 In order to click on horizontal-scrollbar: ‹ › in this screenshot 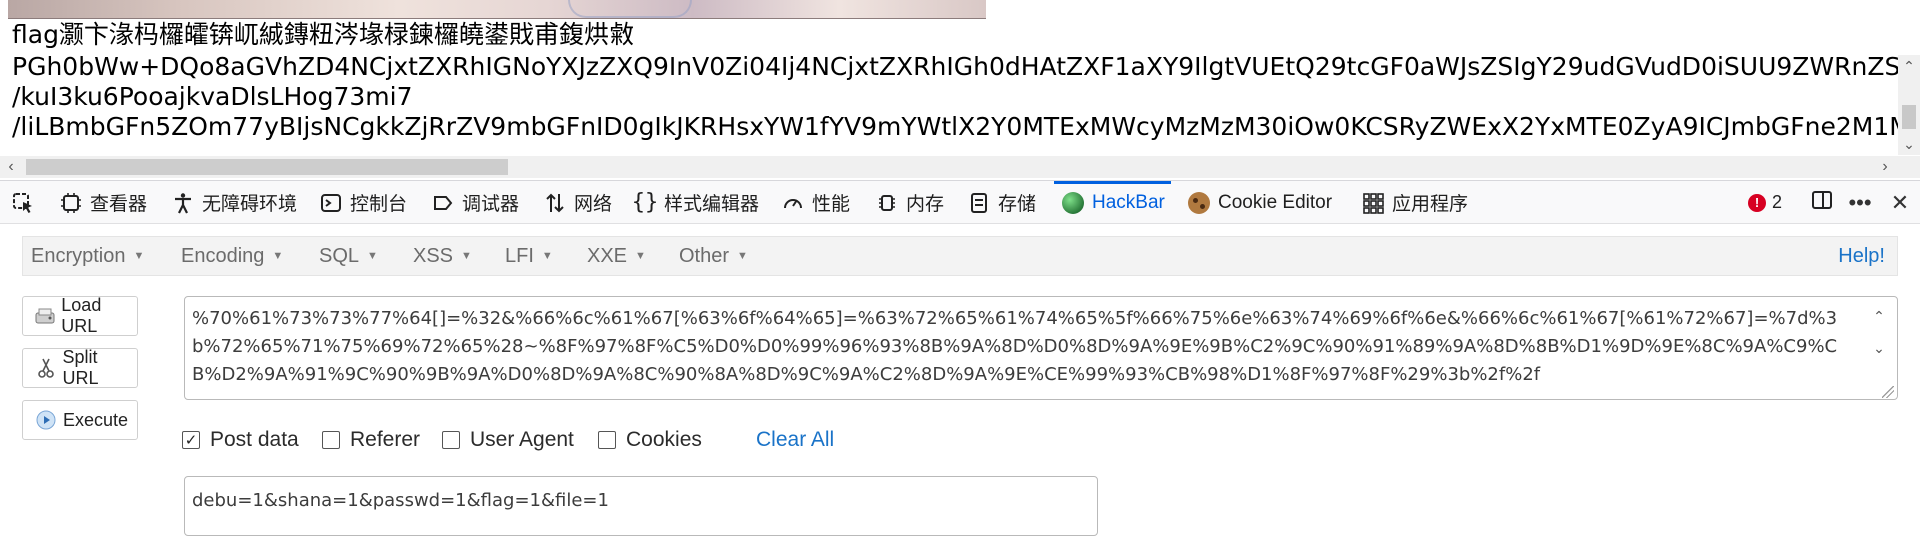, I will do `click(960, 167)`.